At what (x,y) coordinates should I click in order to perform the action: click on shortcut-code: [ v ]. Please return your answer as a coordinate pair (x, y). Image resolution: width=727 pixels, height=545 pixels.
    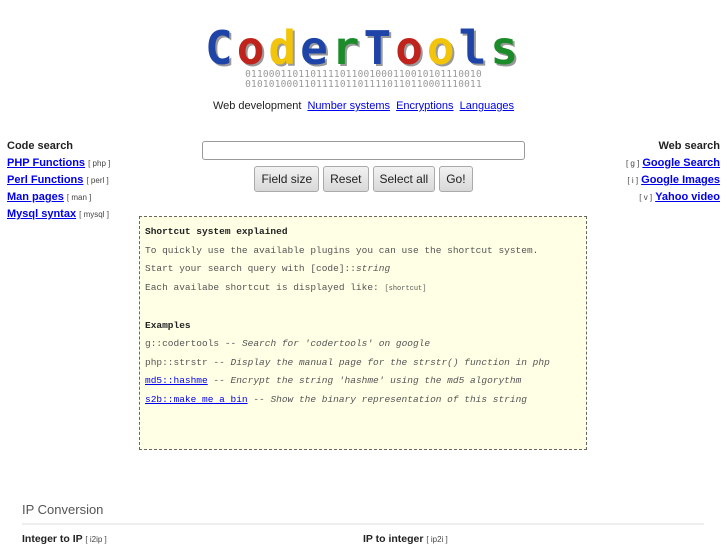
    Looking at the image, I should click on (646, 197).